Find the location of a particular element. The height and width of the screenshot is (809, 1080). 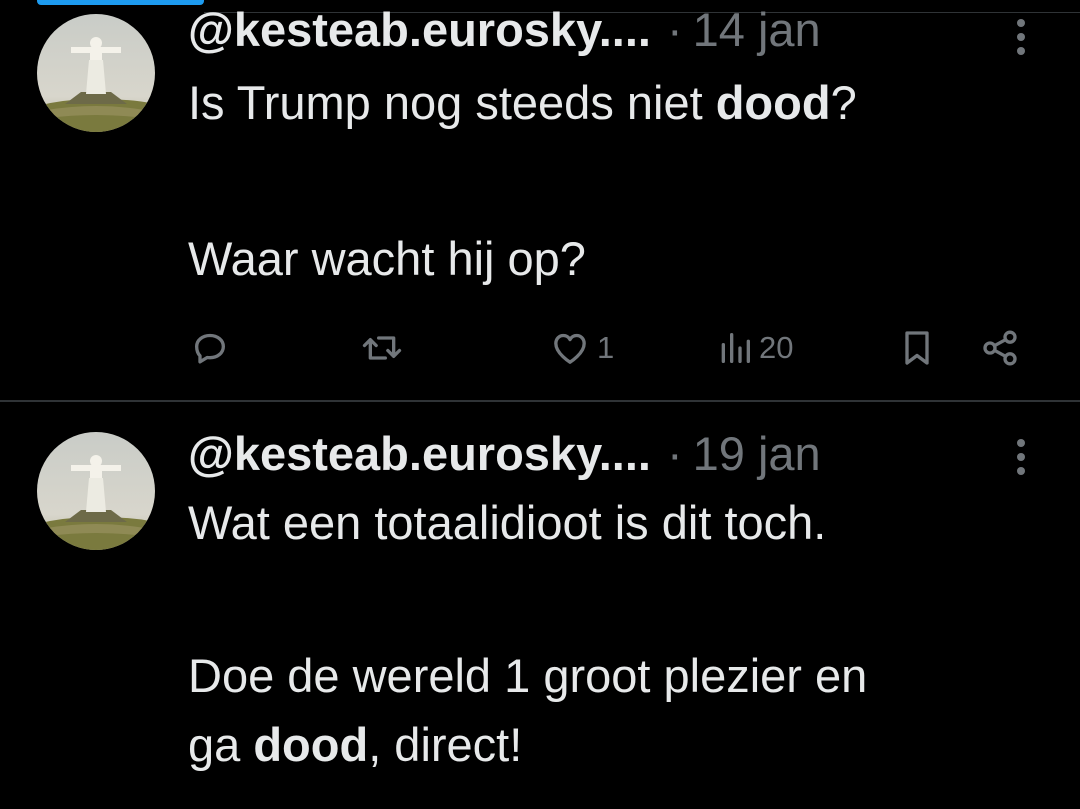

tweet-text-line: Waar wacht hij op? is located at coordinates (387, 258).